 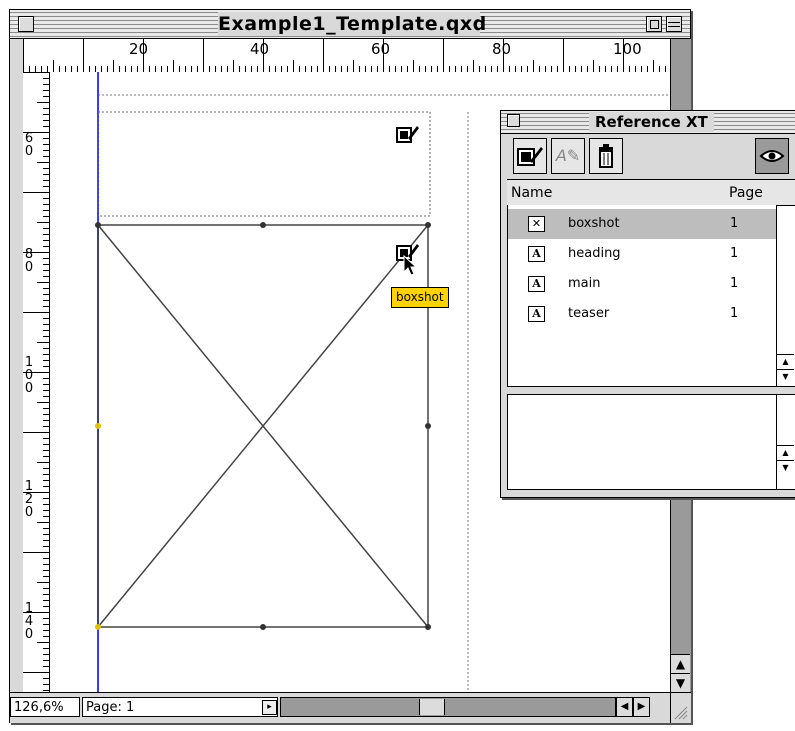 What do you see at coordinates (654, 24) in the screenshot?
I see `zoom-box-icon` at bounding box center [654, 24].